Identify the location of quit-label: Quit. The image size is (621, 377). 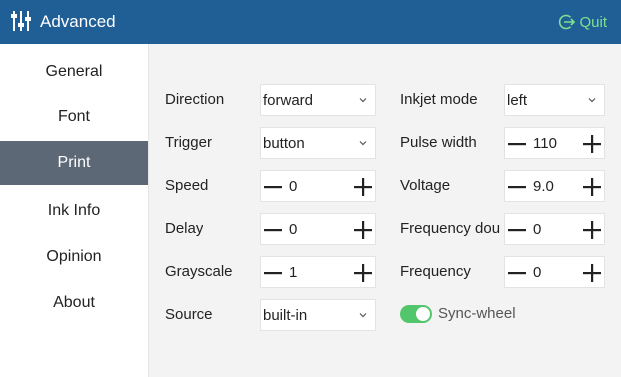
(593, 22).